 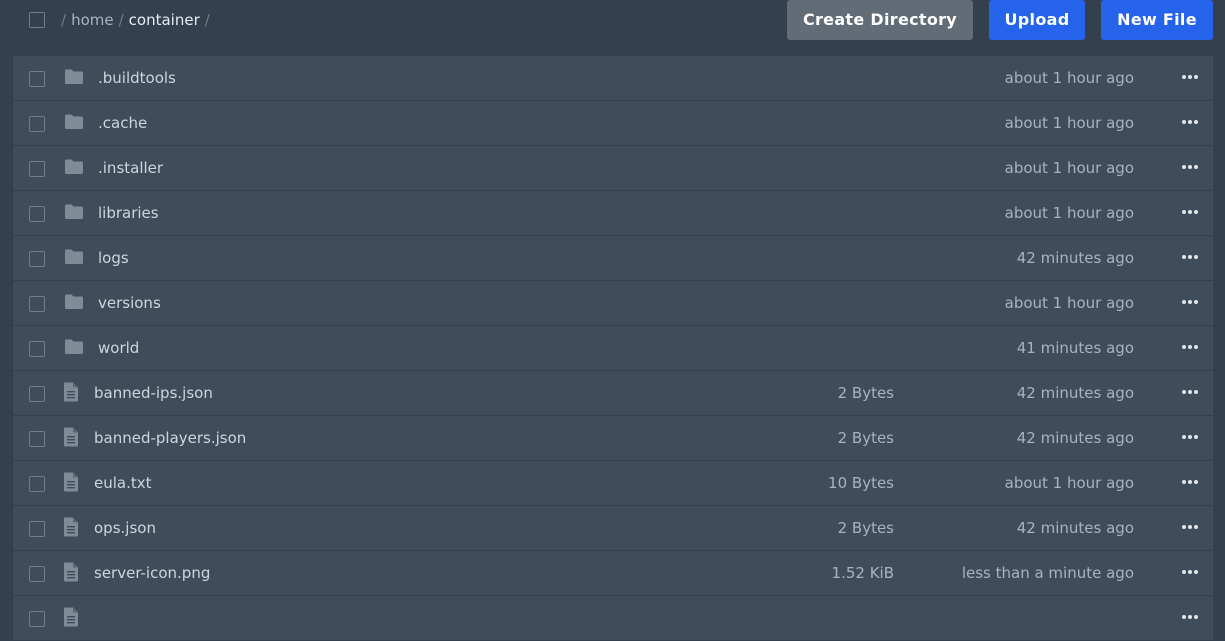 What do you see at coordinates (613, 528) in the screenshot?
I see `file-row: ops.json 2 Bytes 42 minutes ago` at bounding box center [613, 528].